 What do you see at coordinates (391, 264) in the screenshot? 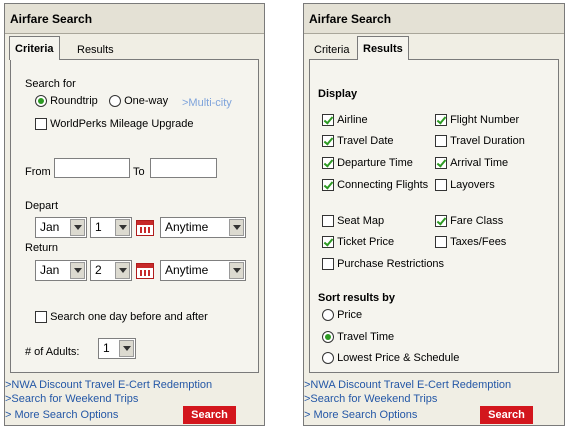
I see `purchase-restrictions-label: Purchase Restrictions` at bounding box center [391, 264].